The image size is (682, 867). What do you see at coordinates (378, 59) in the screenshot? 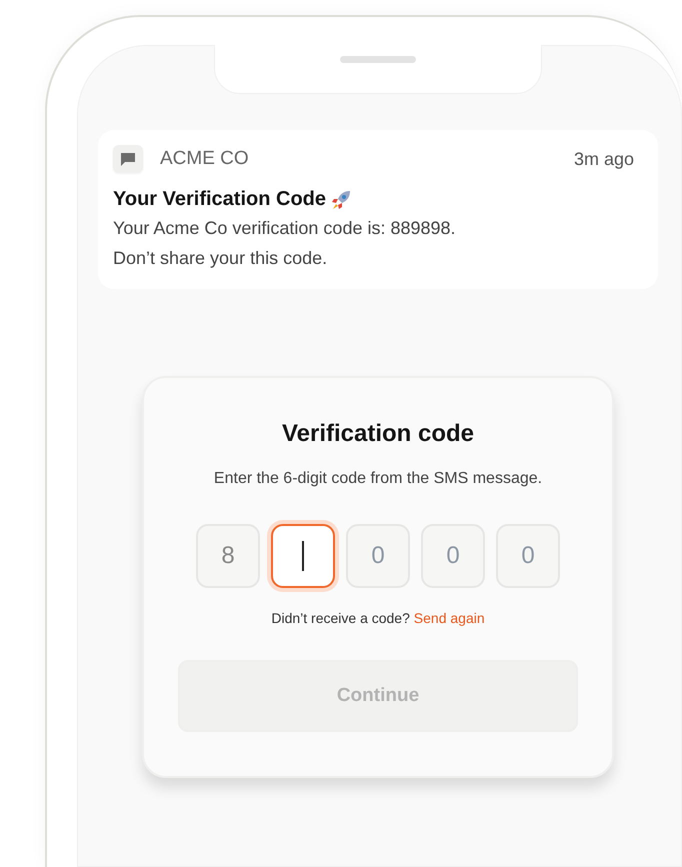
I see `speaker-icon` at bounding box center [378, 59].